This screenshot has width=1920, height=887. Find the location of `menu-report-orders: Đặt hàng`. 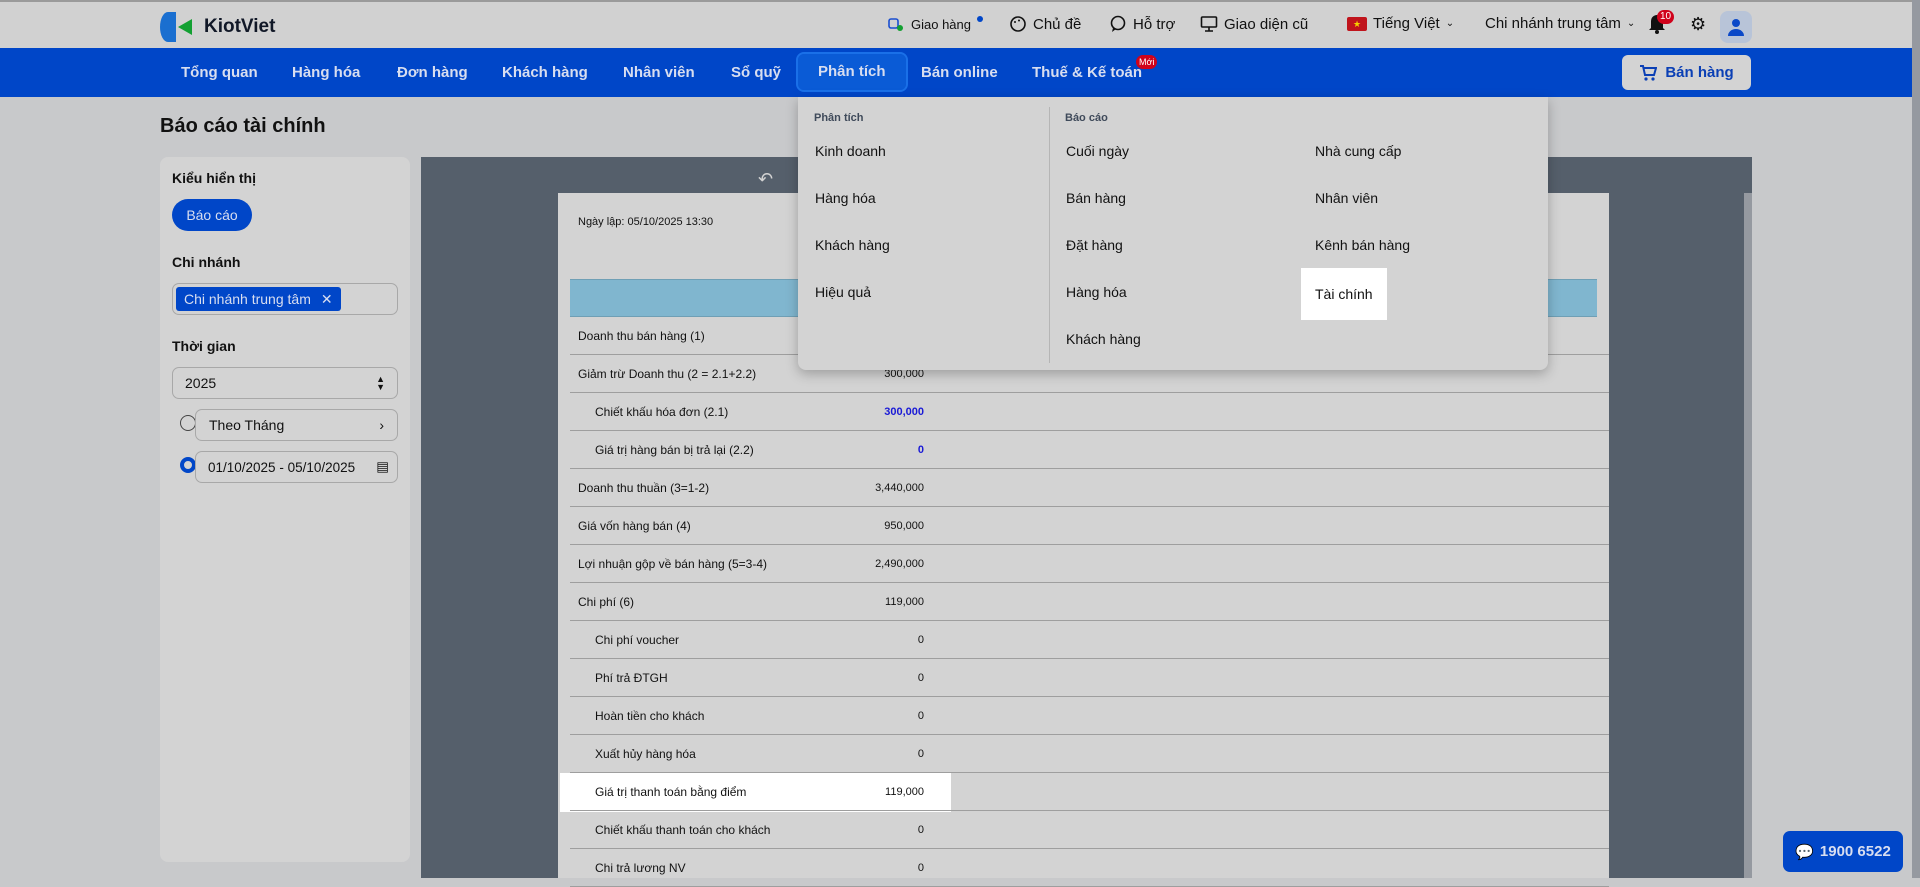

menu-report-orders: Đặt hàng is located at coordinates (1094, 245).